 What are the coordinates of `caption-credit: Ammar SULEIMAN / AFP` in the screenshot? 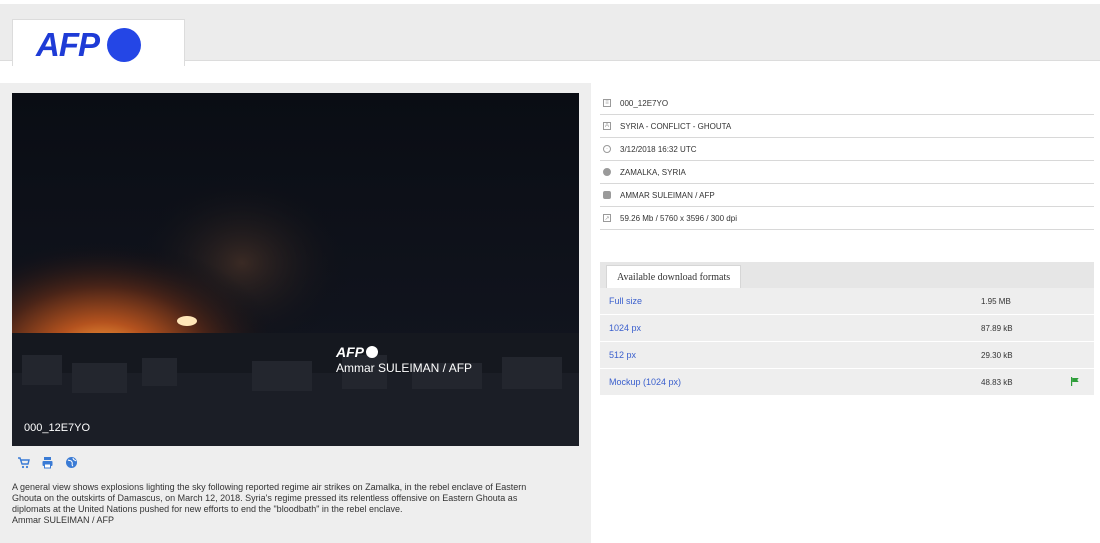 It's located at (63, 520).